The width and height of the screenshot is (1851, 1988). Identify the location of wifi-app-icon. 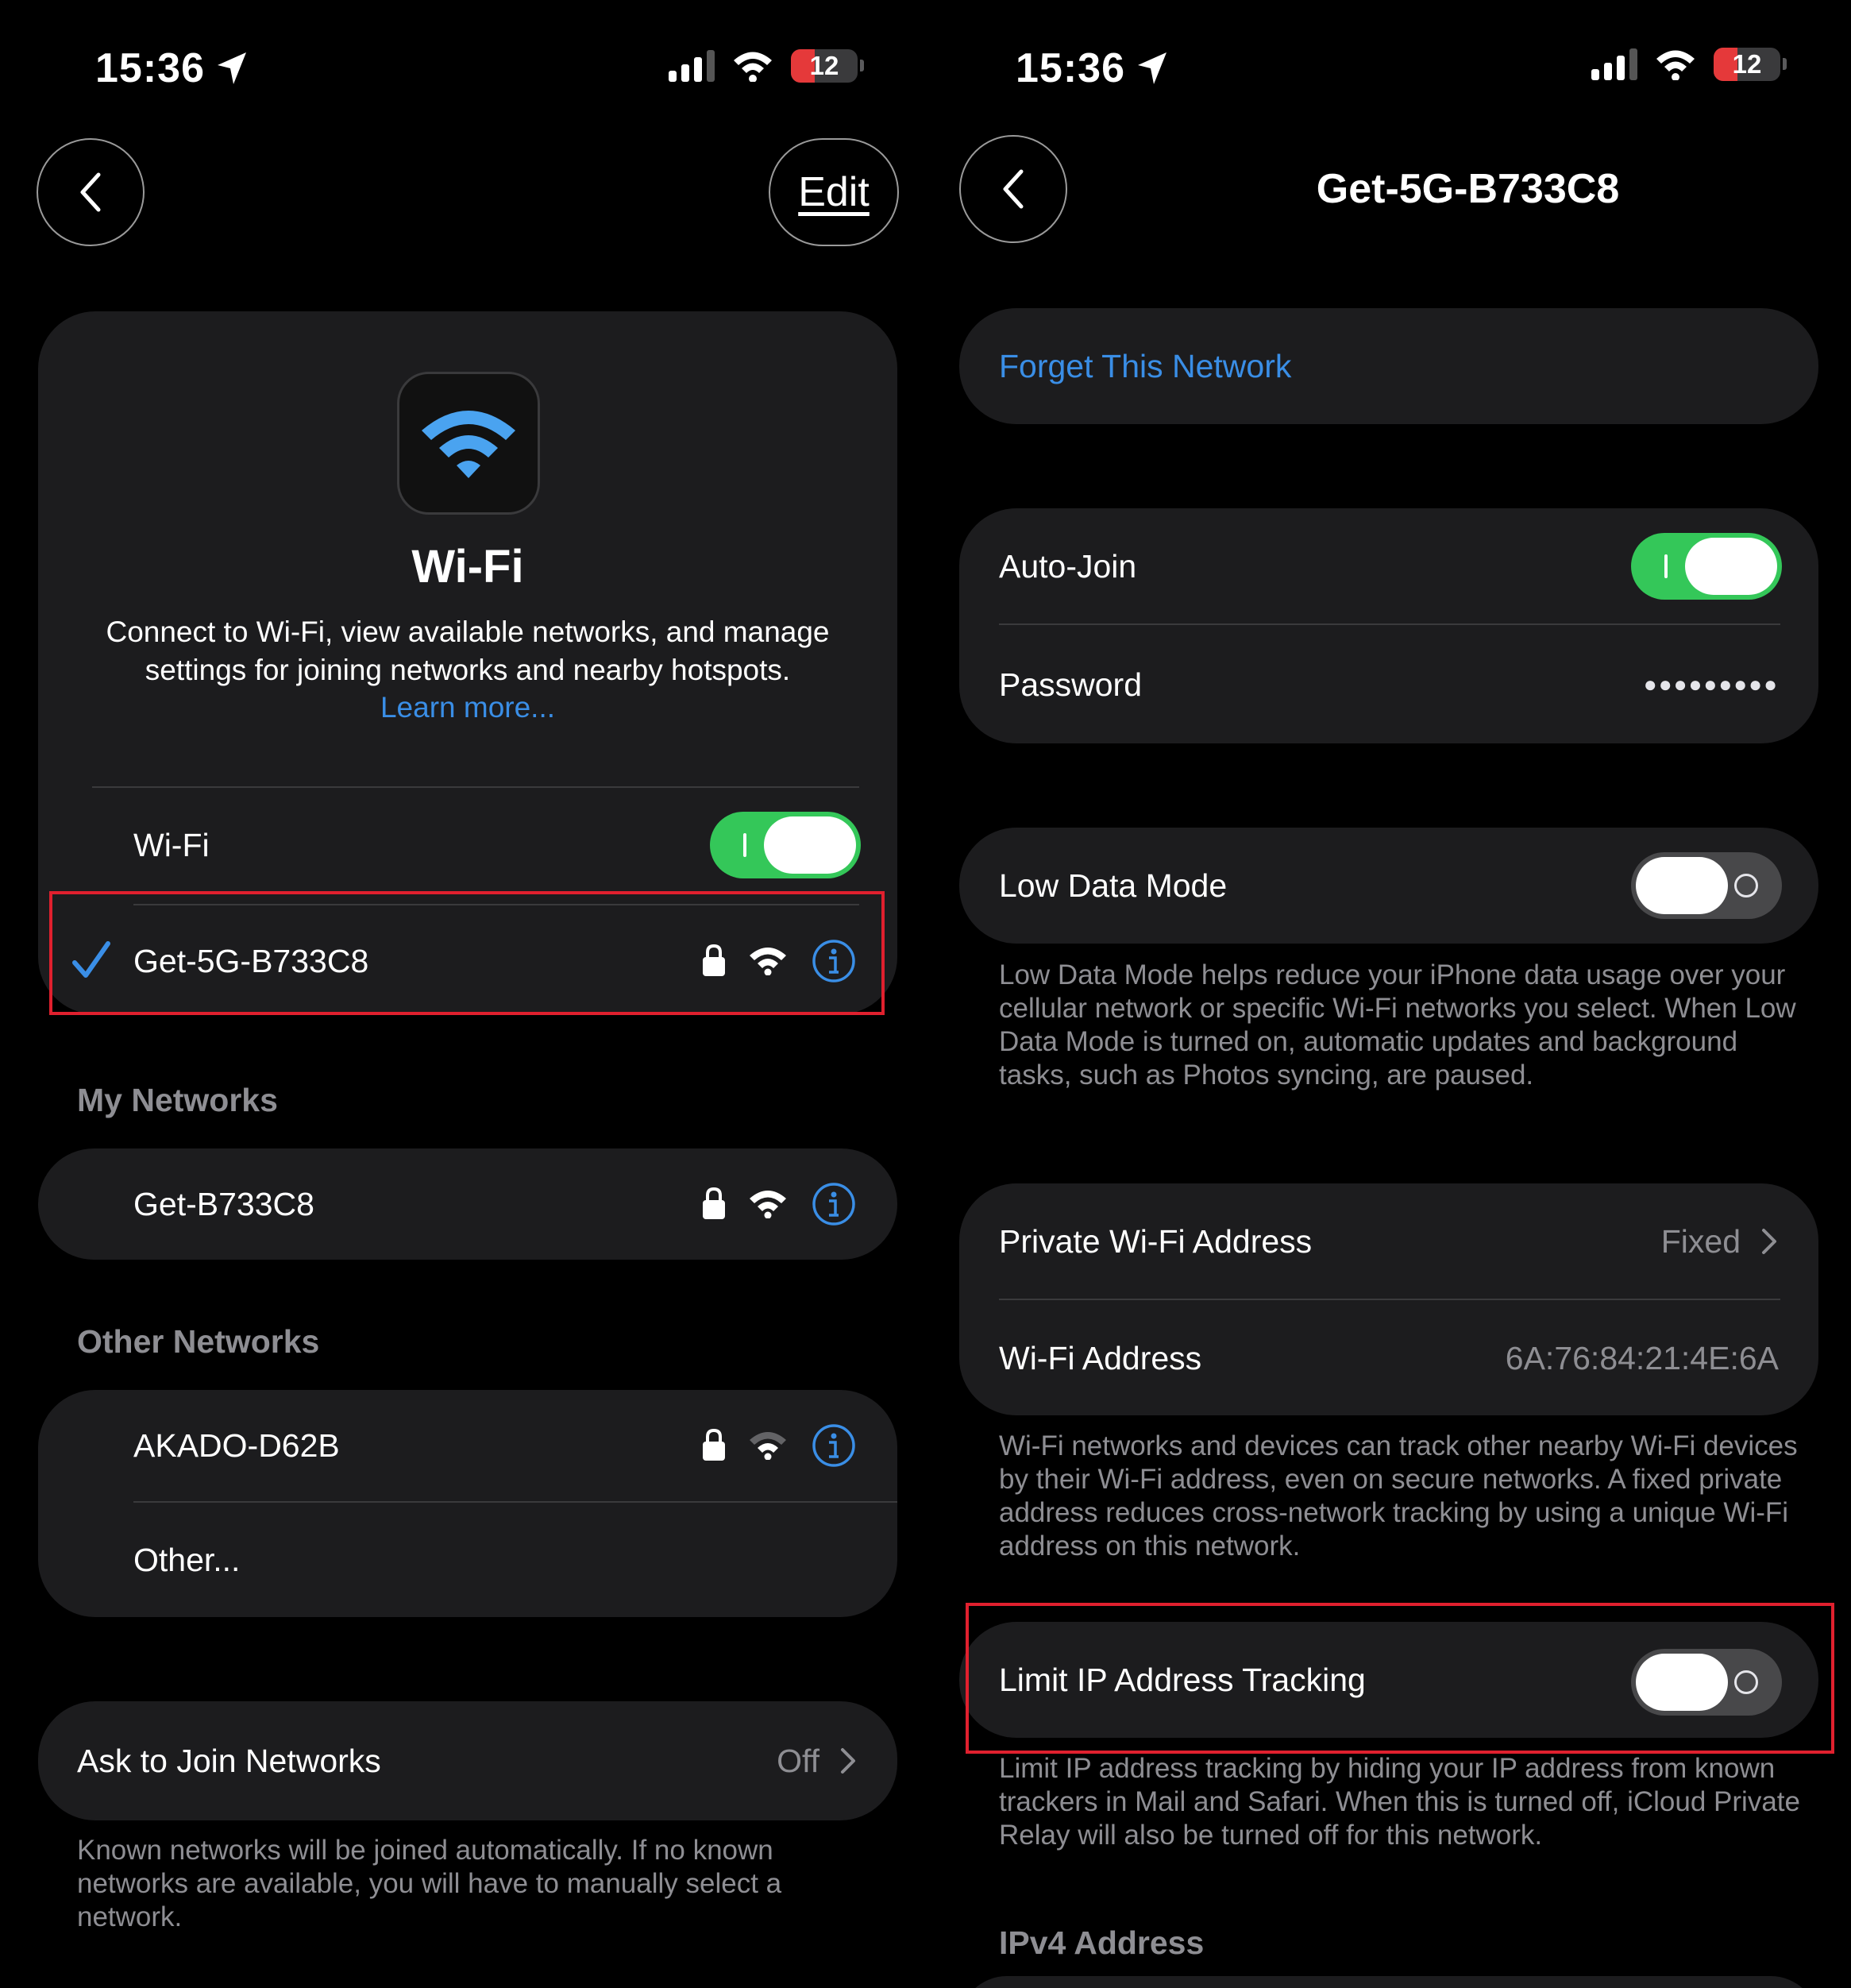
(469, 443).